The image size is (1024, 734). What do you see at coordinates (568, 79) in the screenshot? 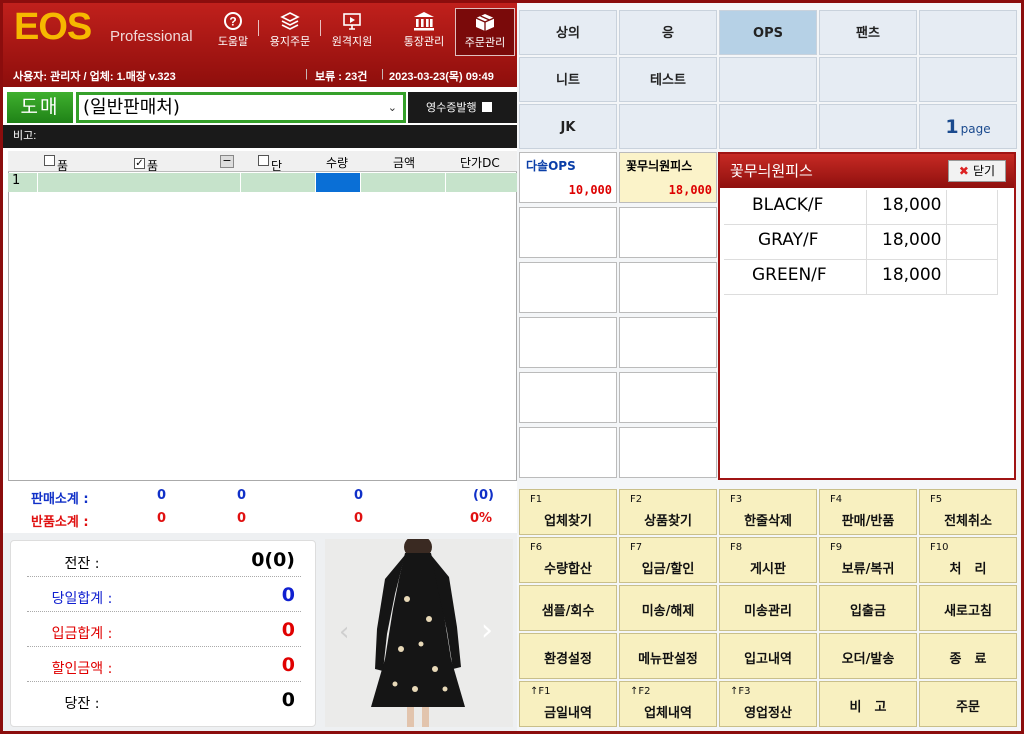
I see `category-button: 니트` at bounding box center [568, 79].